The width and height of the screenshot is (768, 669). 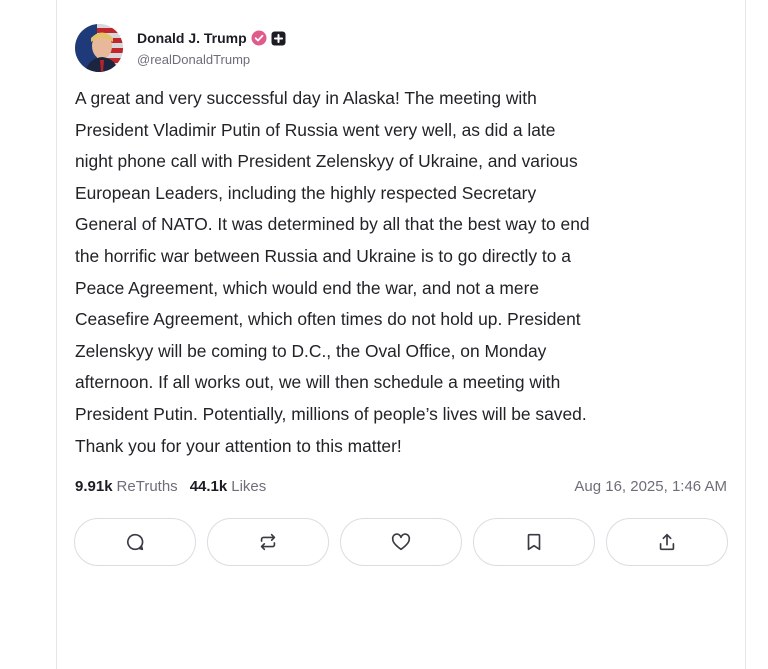 I want to click on repost-icon, so click(x=268, y=542).